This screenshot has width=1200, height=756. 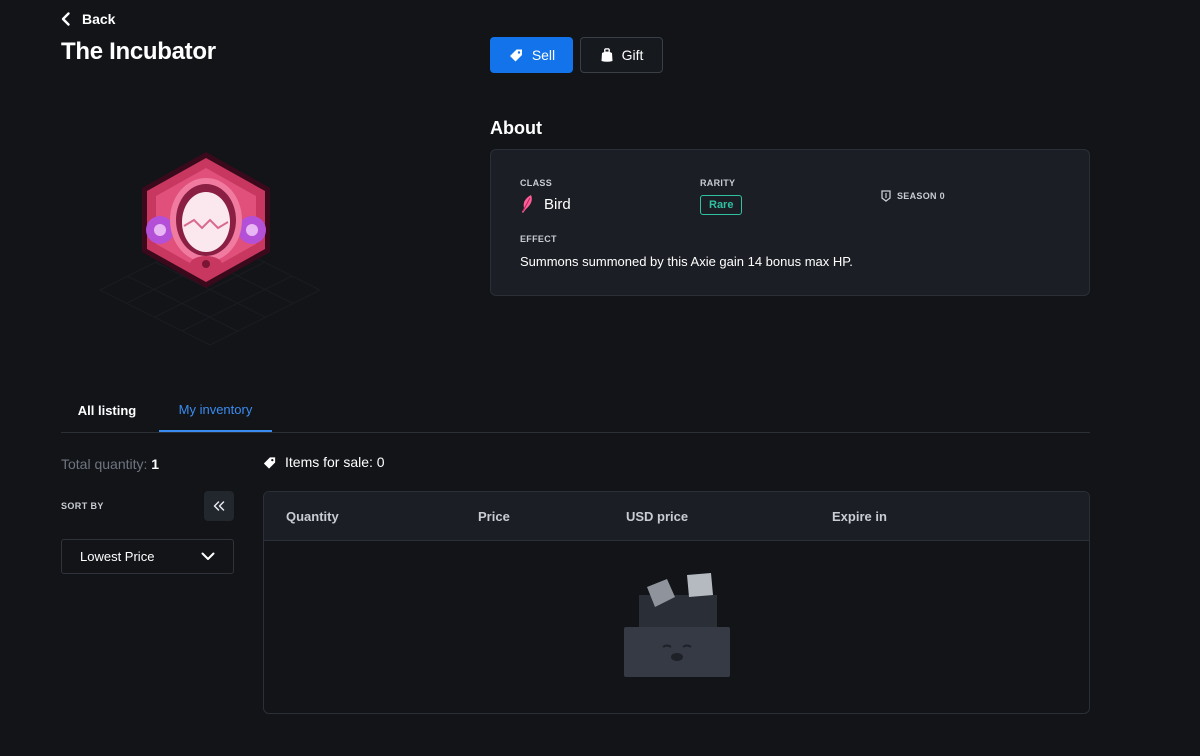 What do you see at coordinates (575, 410) in the screenshot?
I see `listing-tabs: All listing My inventory` at bounding box center [575, 410].